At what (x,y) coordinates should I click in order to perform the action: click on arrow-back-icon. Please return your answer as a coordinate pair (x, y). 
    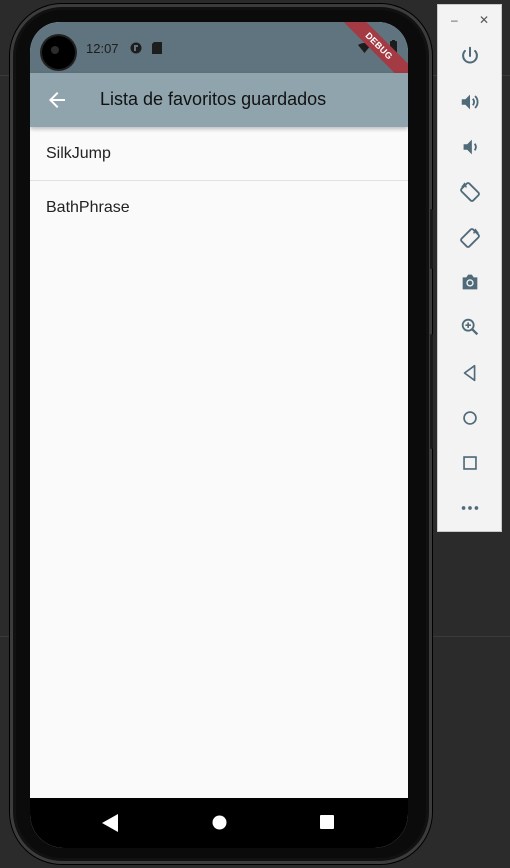
    Looking at the image, I should click on (57, 100).